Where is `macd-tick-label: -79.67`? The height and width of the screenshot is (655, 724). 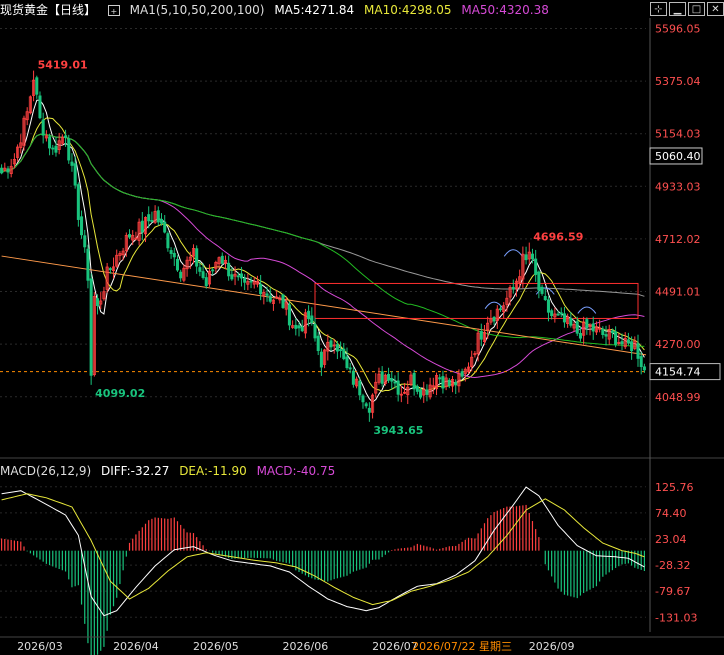
macd-tick-label: -79.67 is located at coordinates (672, 591).